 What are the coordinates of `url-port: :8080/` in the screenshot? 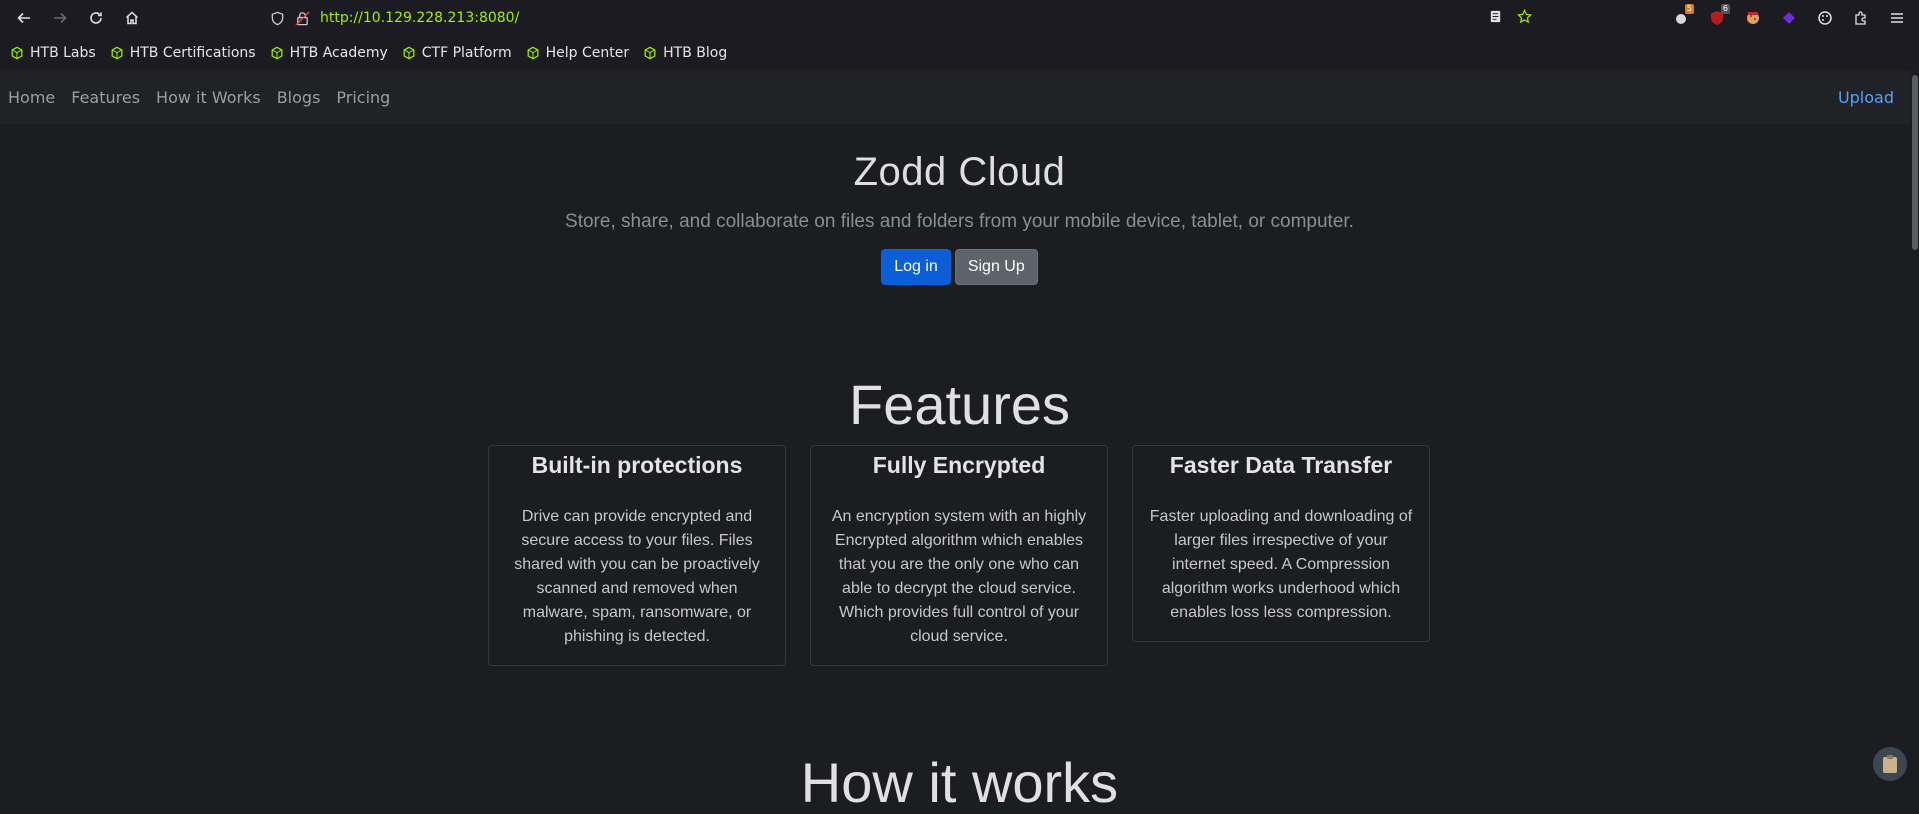 It's located at (497, 18).